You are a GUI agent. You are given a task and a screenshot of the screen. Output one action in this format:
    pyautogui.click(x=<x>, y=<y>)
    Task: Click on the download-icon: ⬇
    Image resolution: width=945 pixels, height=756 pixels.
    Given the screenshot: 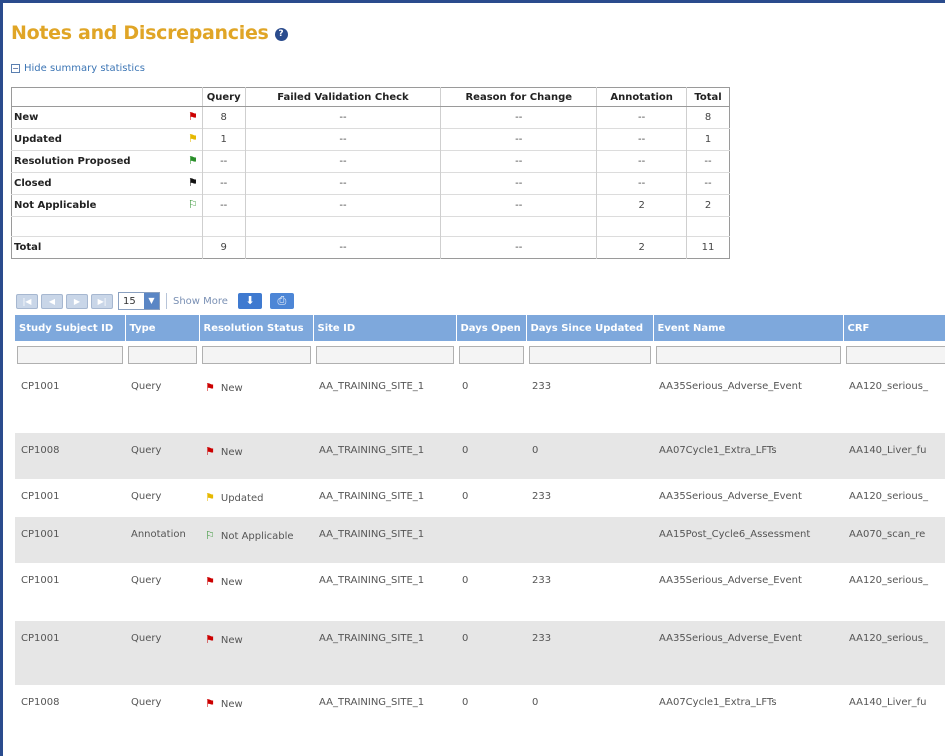 What is the action you would take?
    pyautogui.click(x=249, y=301)
    